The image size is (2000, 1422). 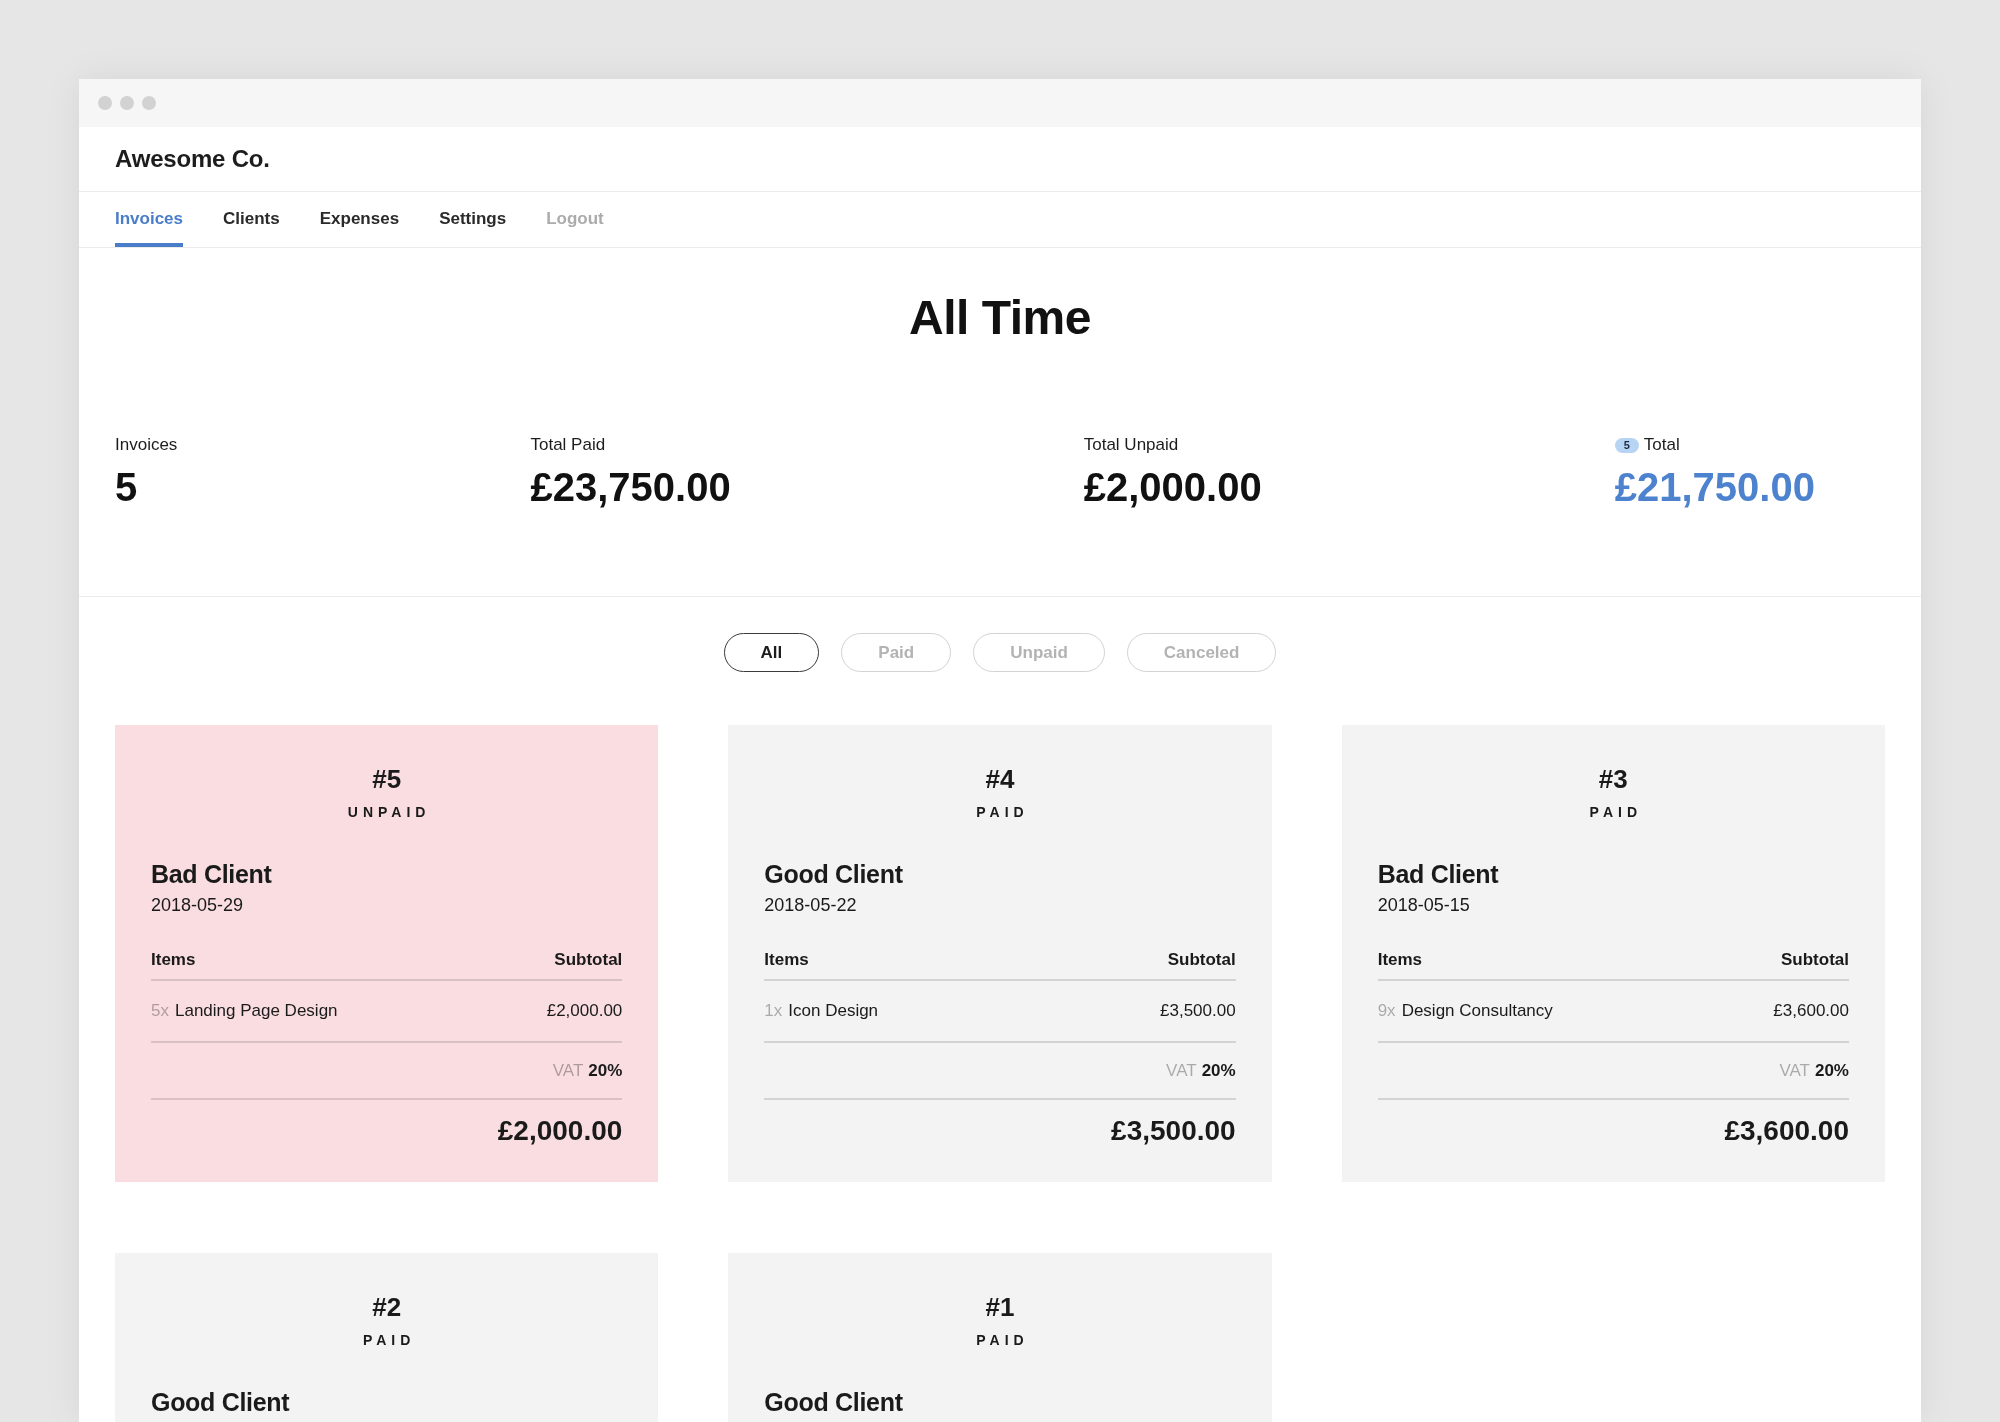 What do you see at coordinates (1198, 1011) in the screenshot?
I see `item-subtotal: £3,500.00` at bounding box center [1198, 1011].